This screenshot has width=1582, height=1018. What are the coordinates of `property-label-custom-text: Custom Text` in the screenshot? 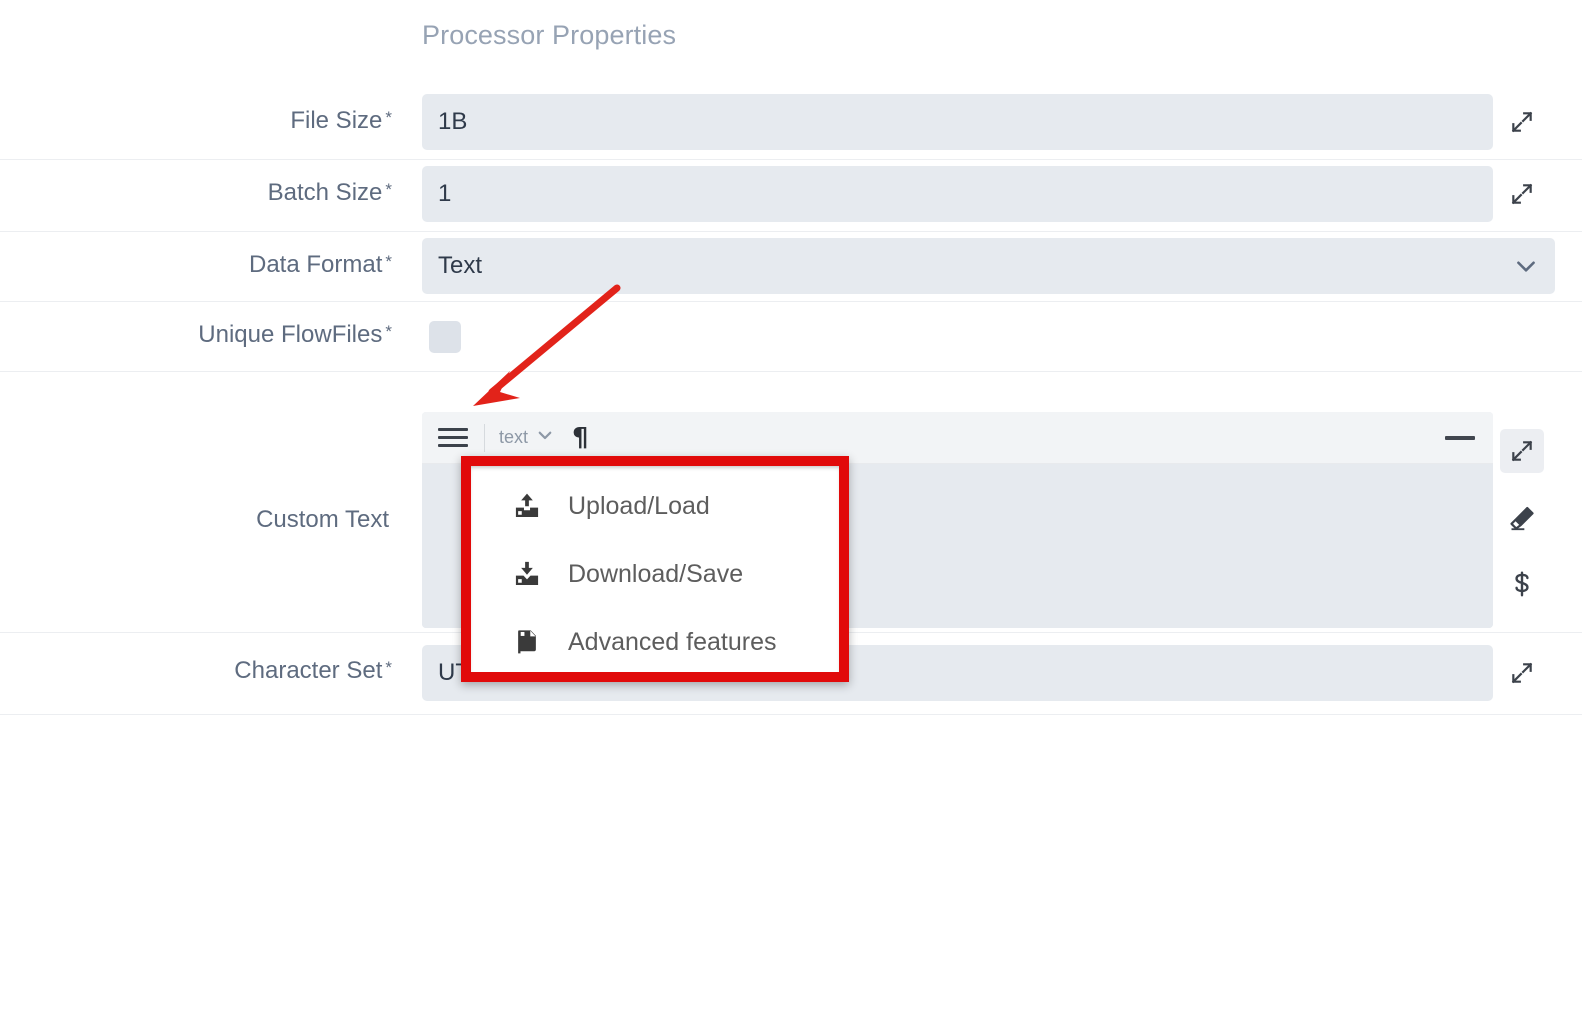 It's located at (196, 520).